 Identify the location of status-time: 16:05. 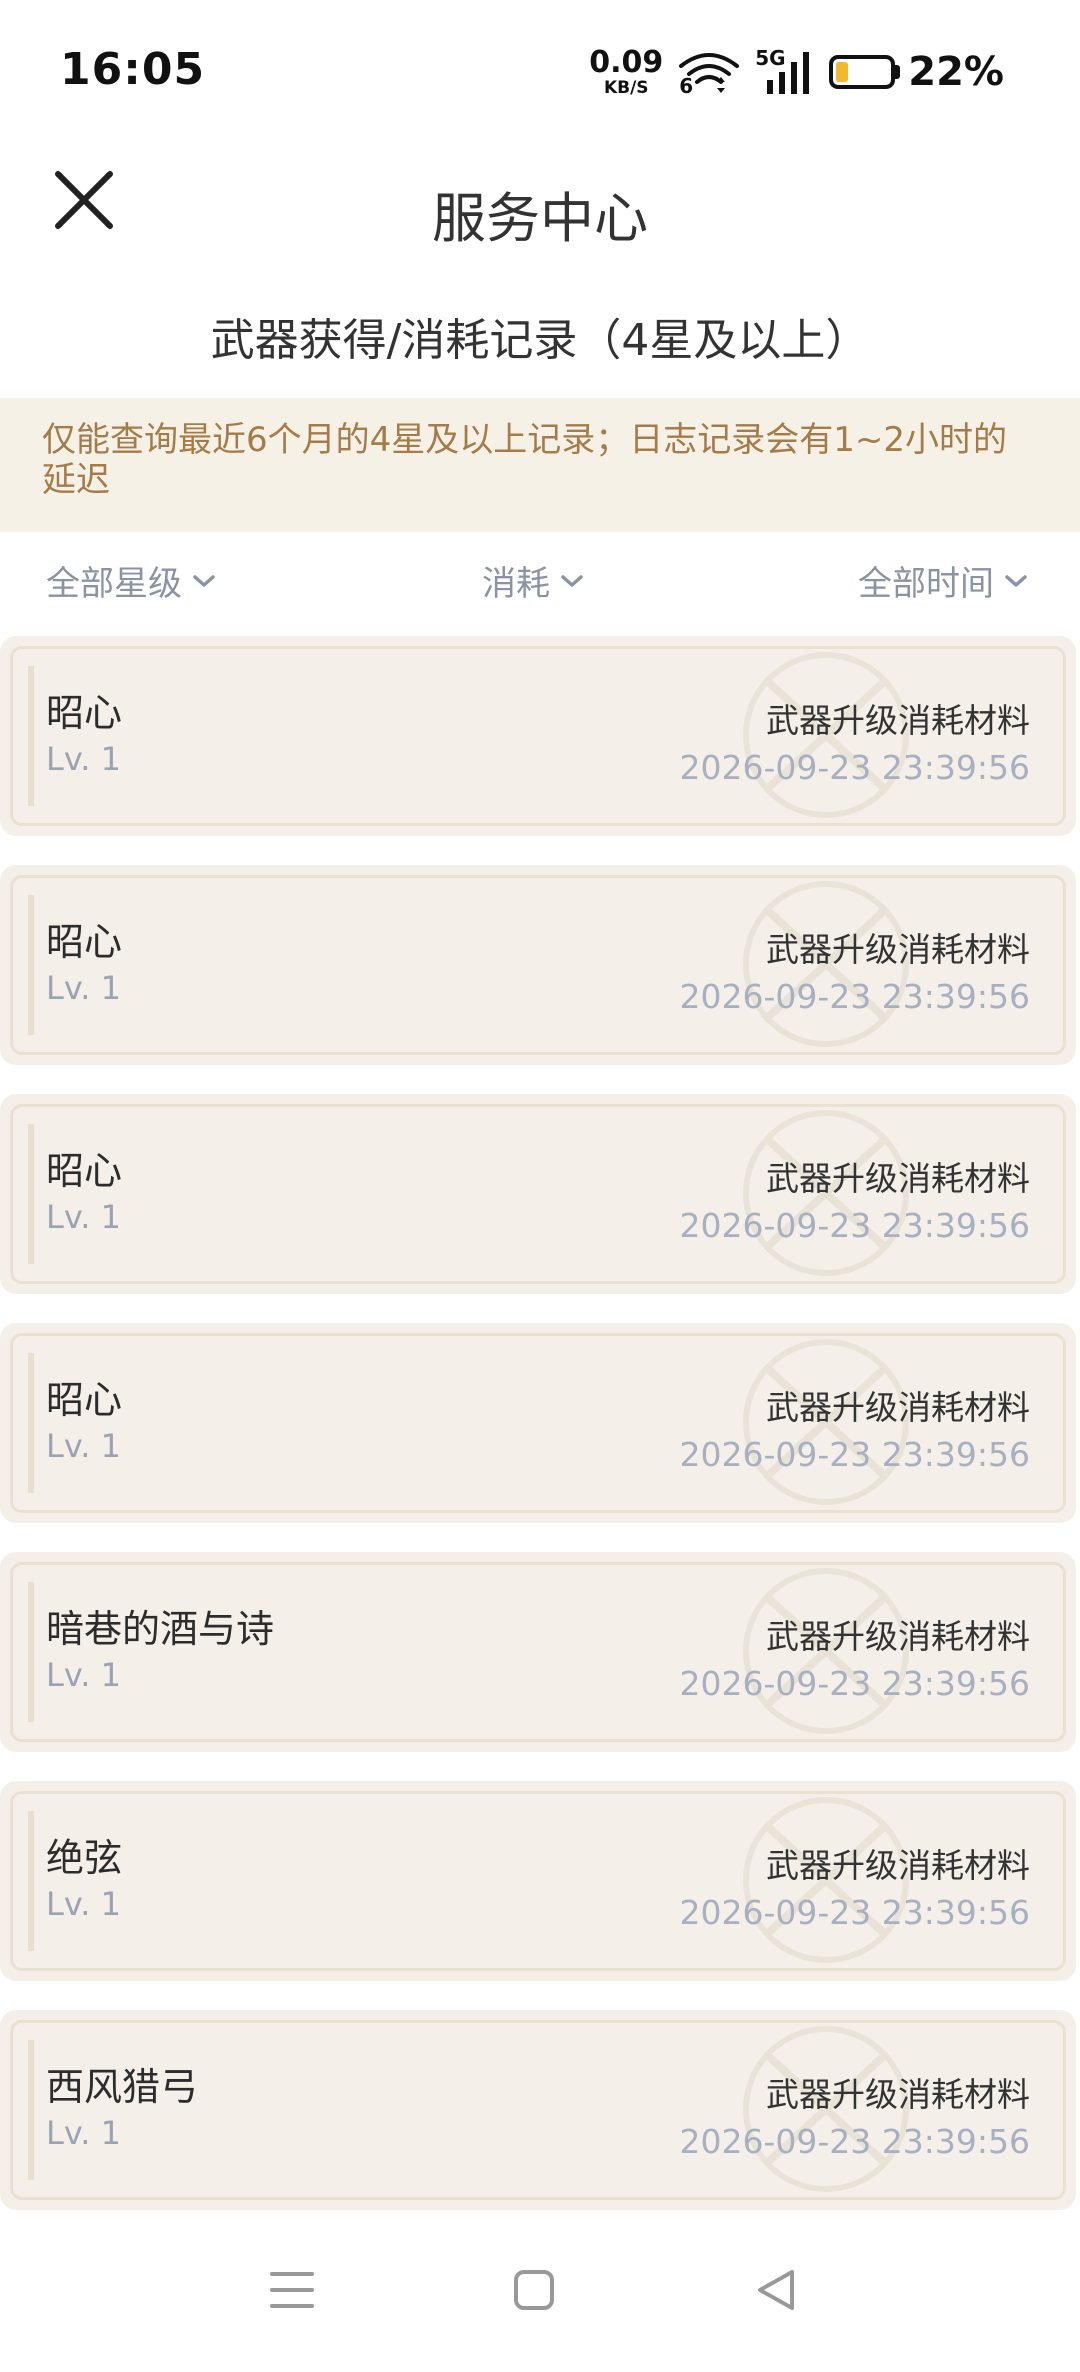
(133, 69).